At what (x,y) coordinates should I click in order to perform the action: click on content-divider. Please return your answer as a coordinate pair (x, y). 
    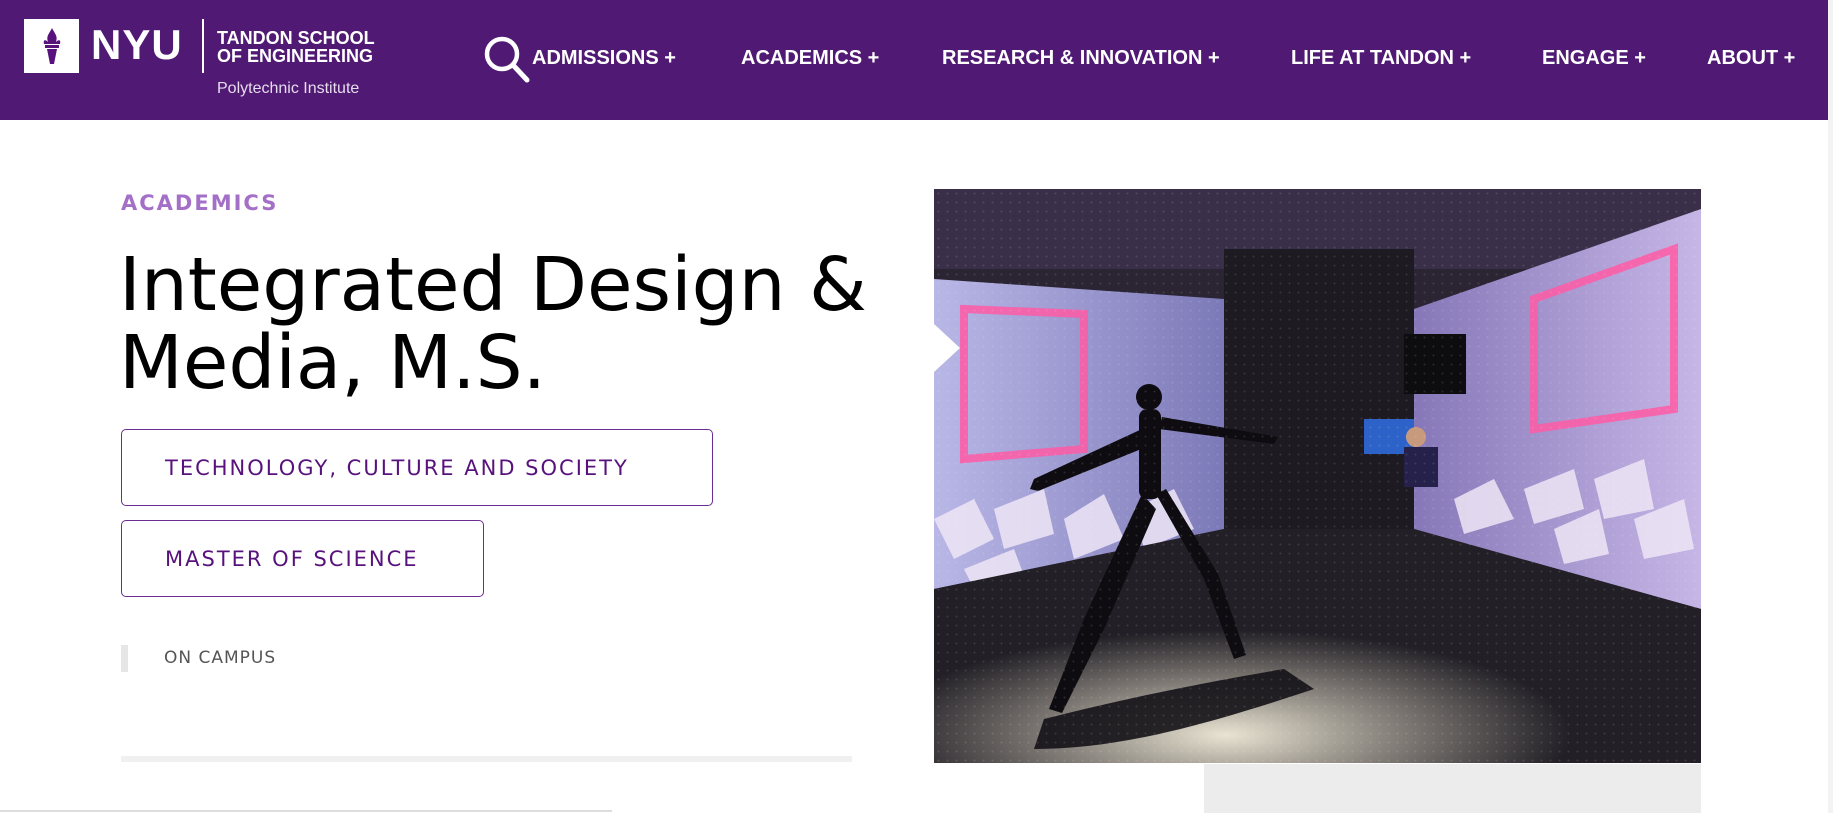
    Looking at the image, I should click on (486, 759).